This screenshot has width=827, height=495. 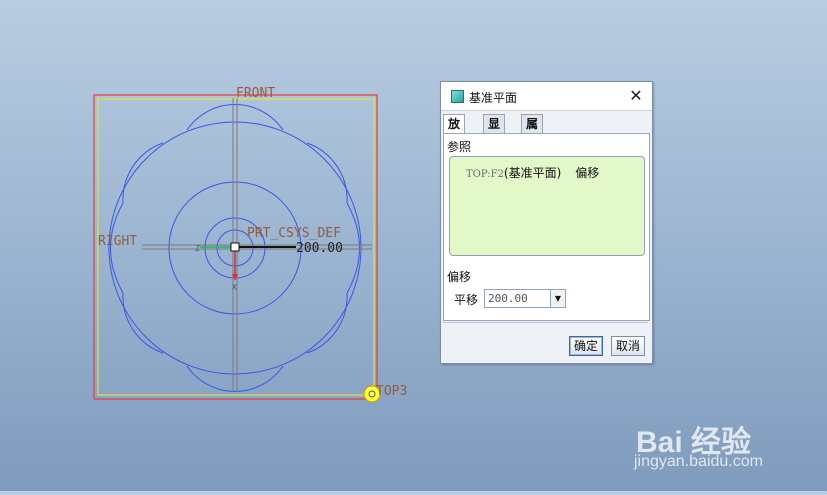 I want to click on cancel-button: 取消, so click(x=628, y=346).